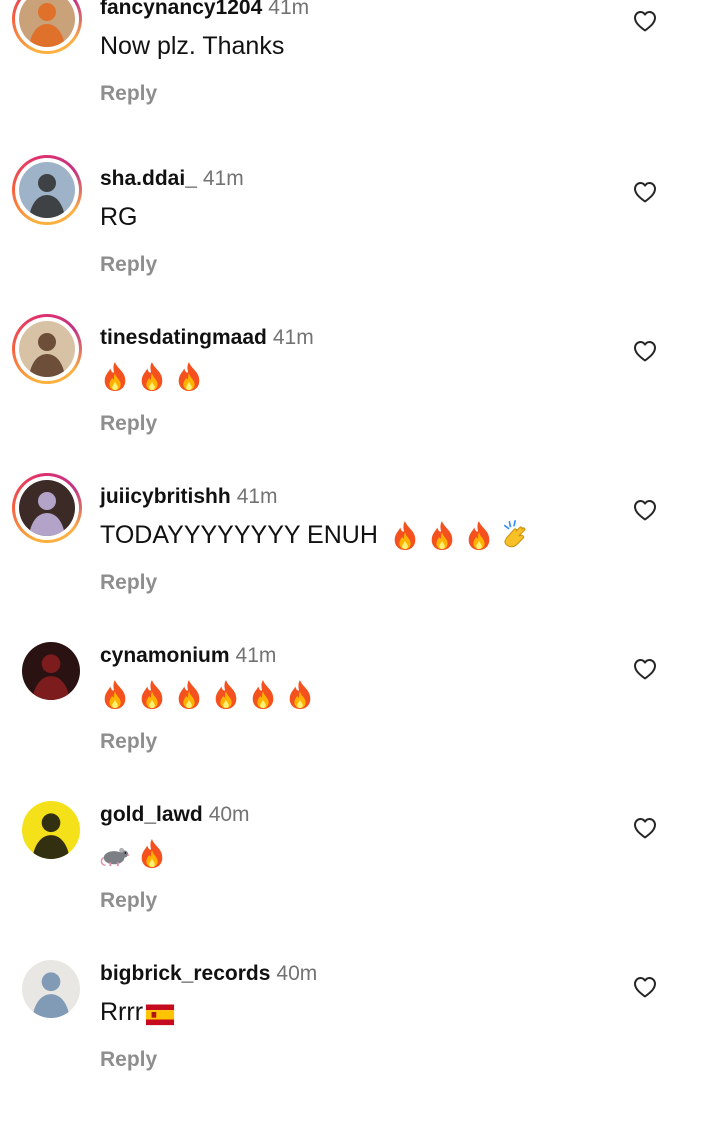  I want to click on comment-row: fancynancy1204 41m Now plz. Thanks Reply, so click(350, 77).